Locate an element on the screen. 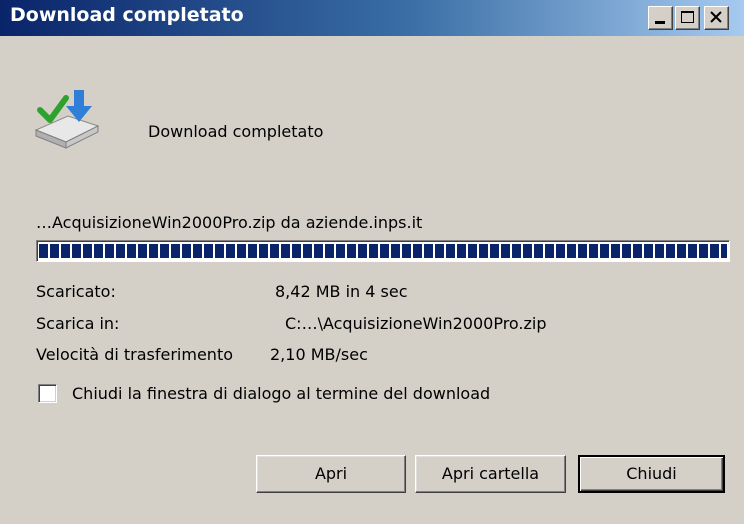 This screenshot has height=524, width=744. title-bar: Download completato is located at coordinates (372, 18).